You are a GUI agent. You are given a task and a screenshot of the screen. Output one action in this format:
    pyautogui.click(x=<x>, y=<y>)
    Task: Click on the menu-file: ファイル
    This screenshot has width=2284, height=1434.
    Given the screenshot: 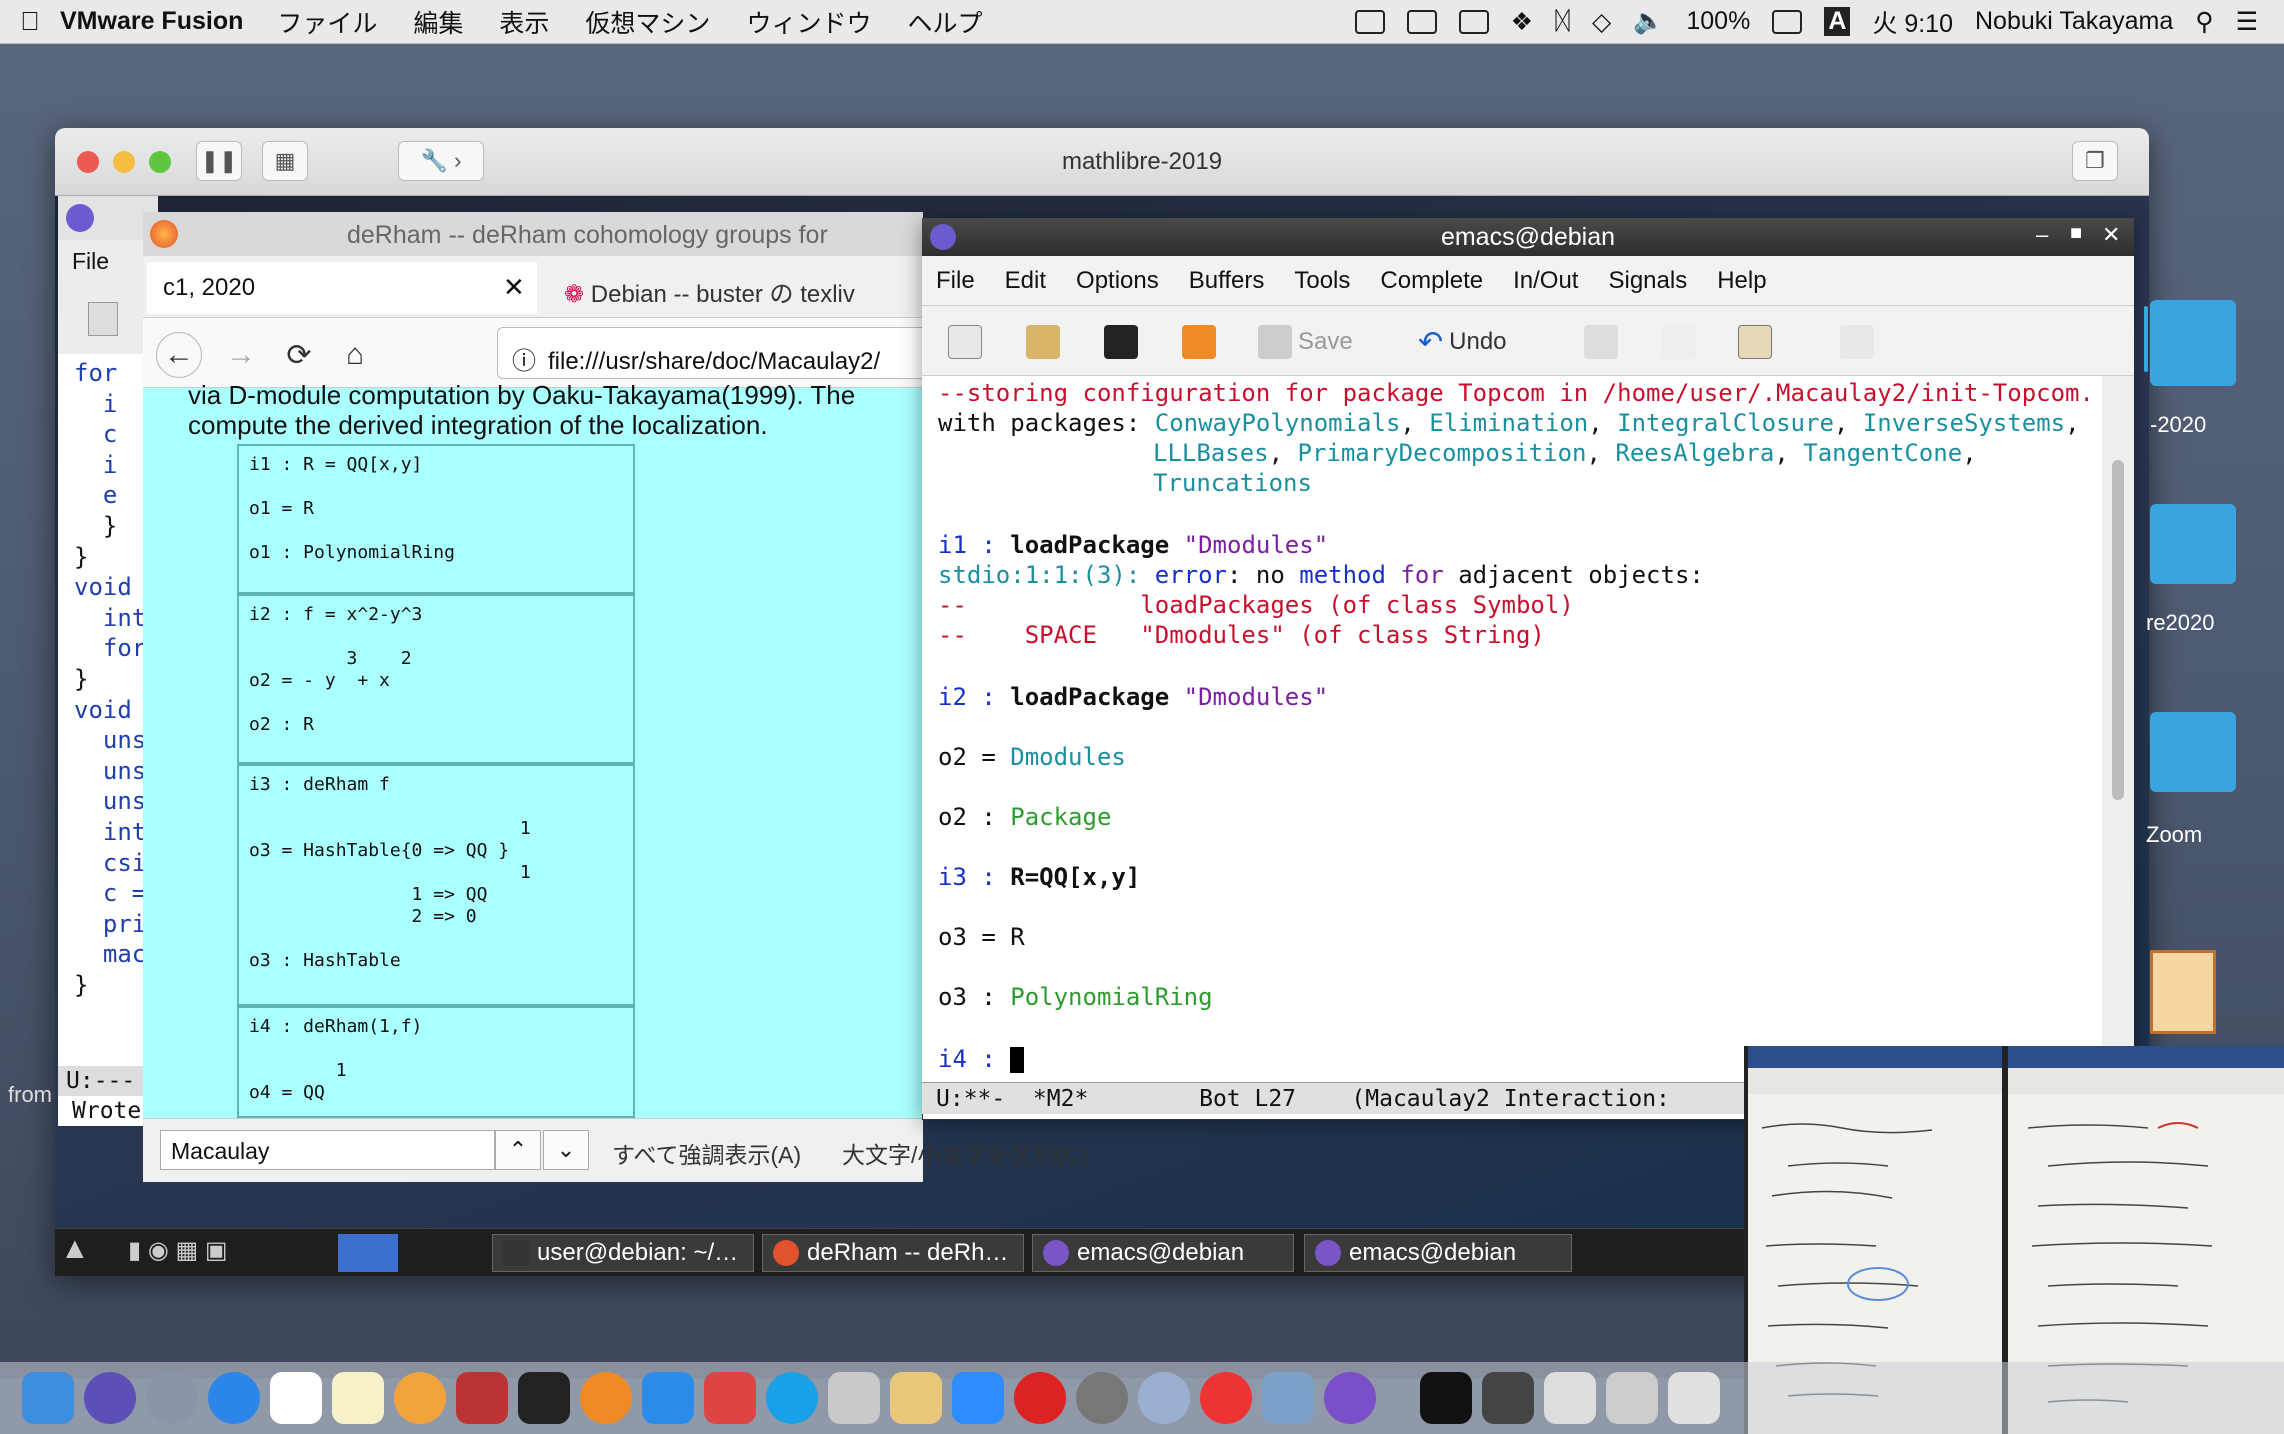 What is the action you would take?
    pyautogui.click(x=327, y=22)
    